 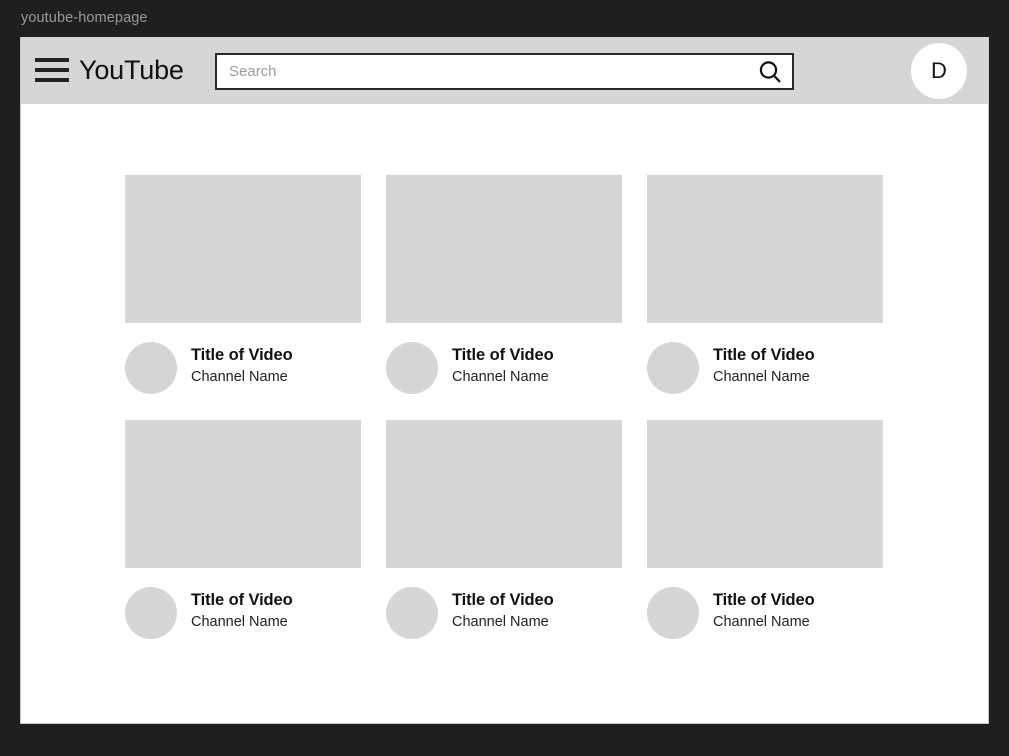 I want to click on avatar: D, so click(x=939, y=71).